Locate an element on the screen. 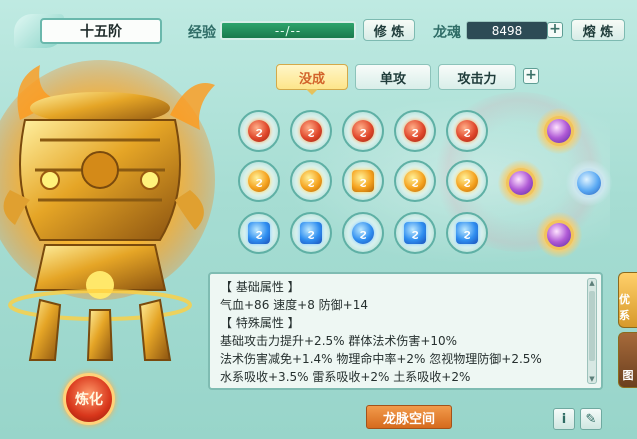  blue-dragon-gem-icon is located at coordinates (589, 183).